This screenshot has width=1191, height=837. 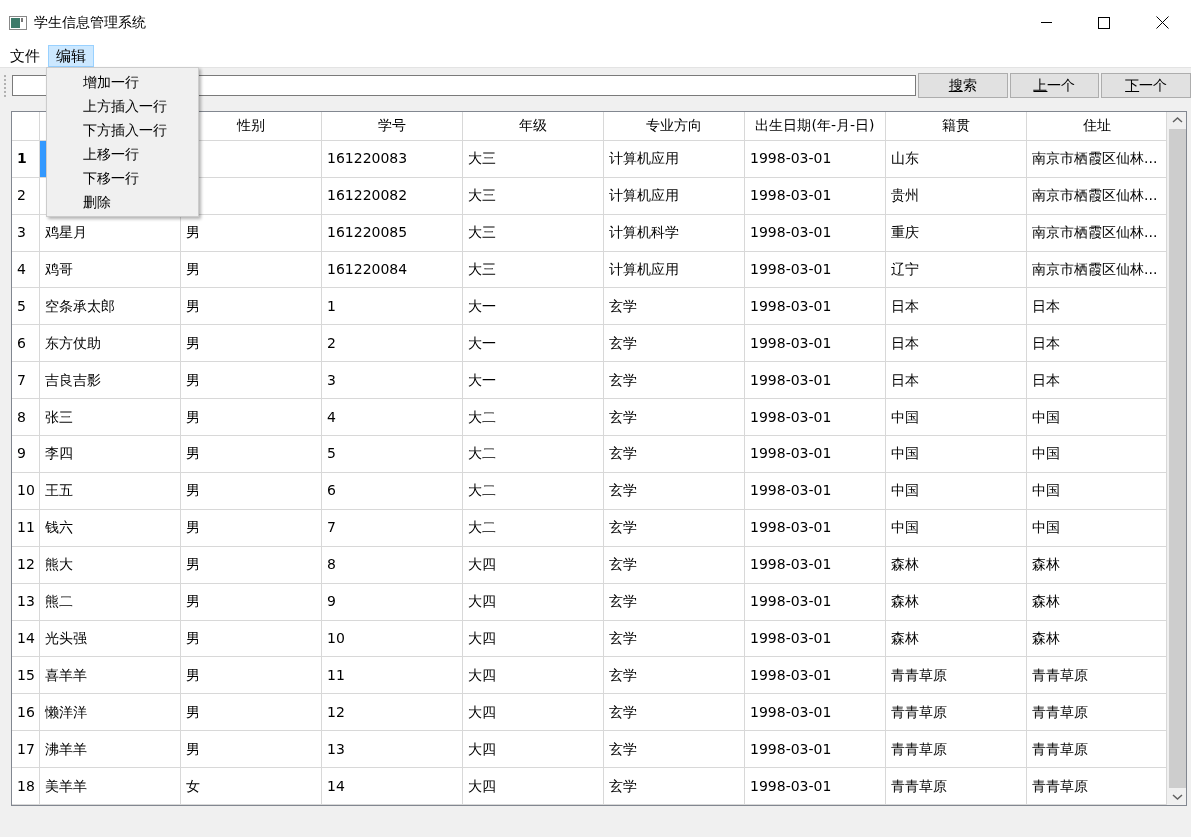 What do you see at coordinates (26, 344) in the screenshot?
I see `row-header: 6` at bounding box center [26, 344].